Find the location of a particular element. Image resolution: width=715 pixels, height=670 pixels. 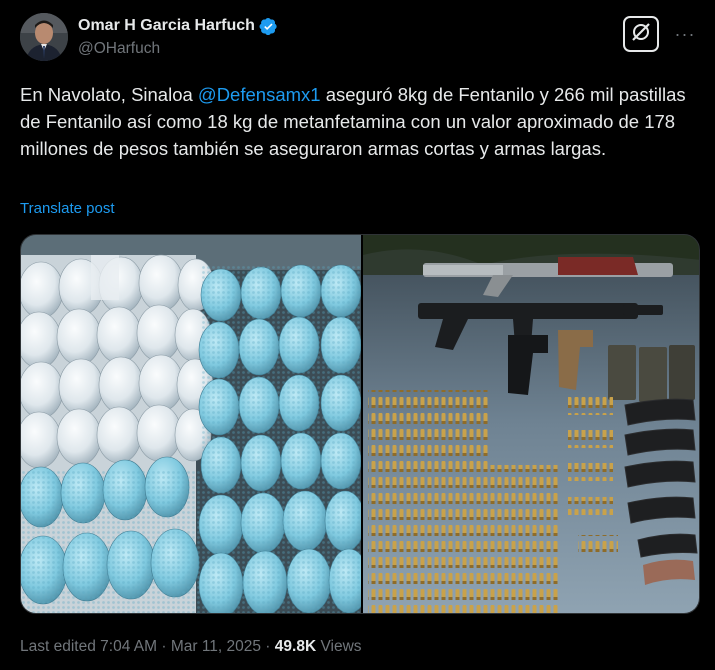

views-count: 49.8K is located at coordinates (295, 646).